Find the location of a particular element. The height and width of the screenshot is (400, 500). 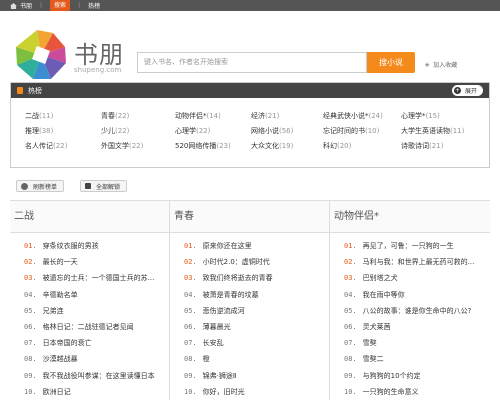

book-list-item: 01. 再见了，可鲁：一只狗的一生 is located at coordinates (410, 246).